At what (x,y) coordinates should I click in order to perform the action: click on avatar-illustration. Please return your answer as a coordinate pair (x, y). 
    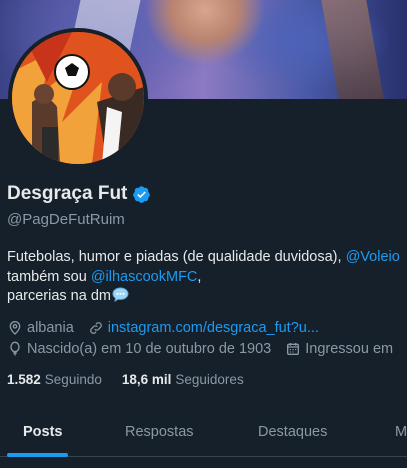
    Looking at the image, I should click on (78, 98).